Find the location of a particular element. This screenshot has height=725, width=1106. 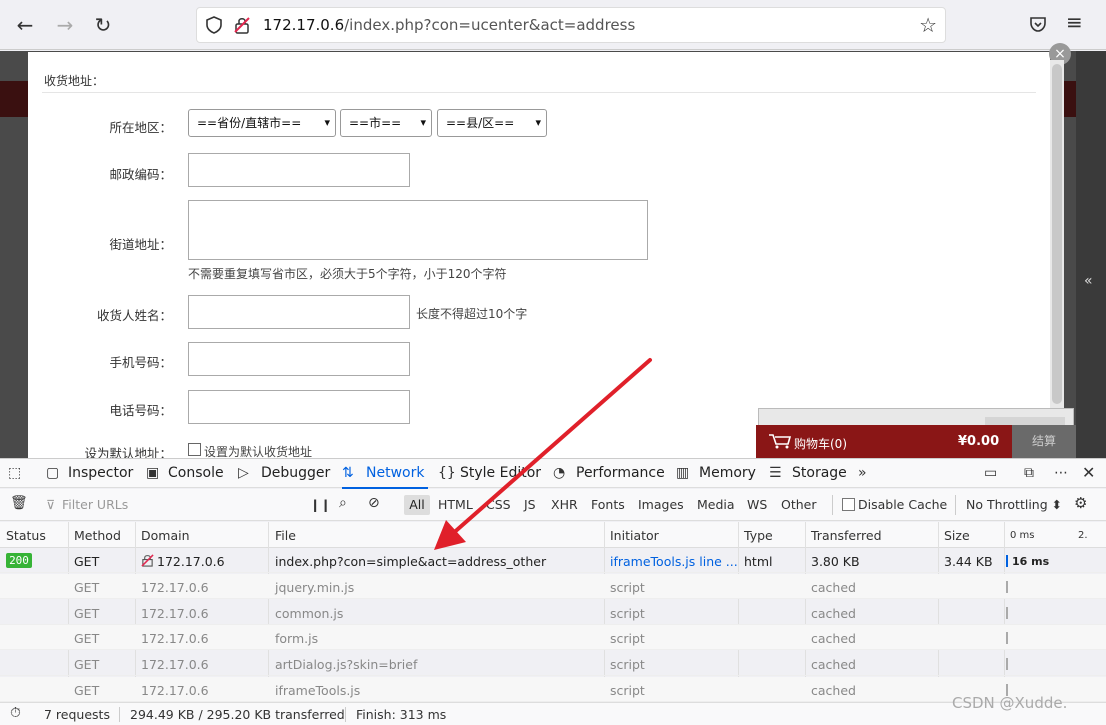

row-domain: 172.17.0.6 is located at coordinates (175, 613).